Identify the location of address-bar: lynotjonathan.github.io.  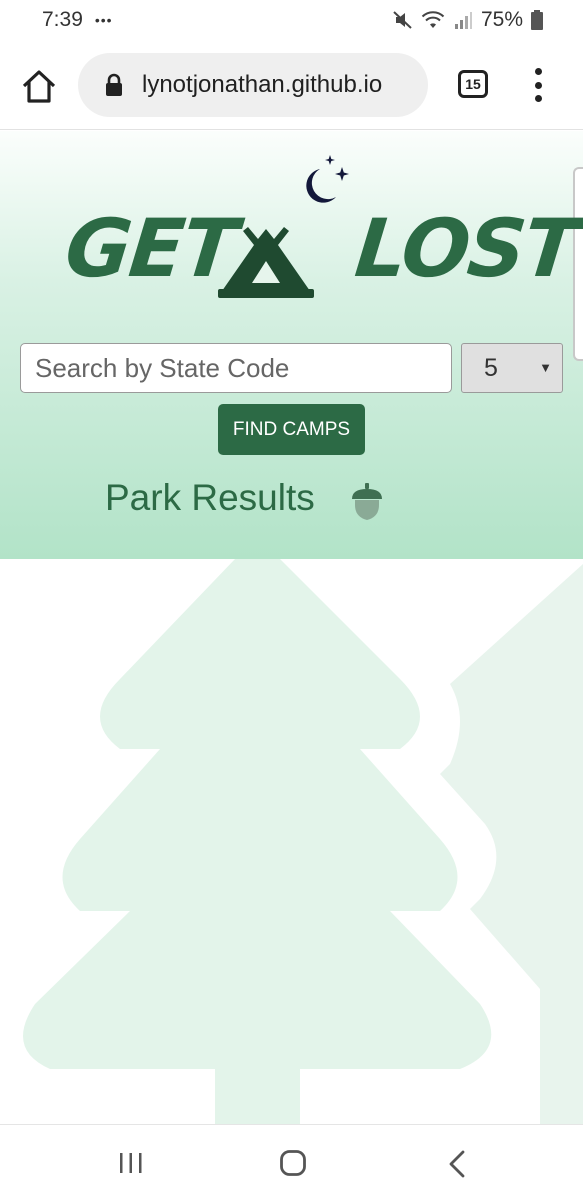
(253, 85).